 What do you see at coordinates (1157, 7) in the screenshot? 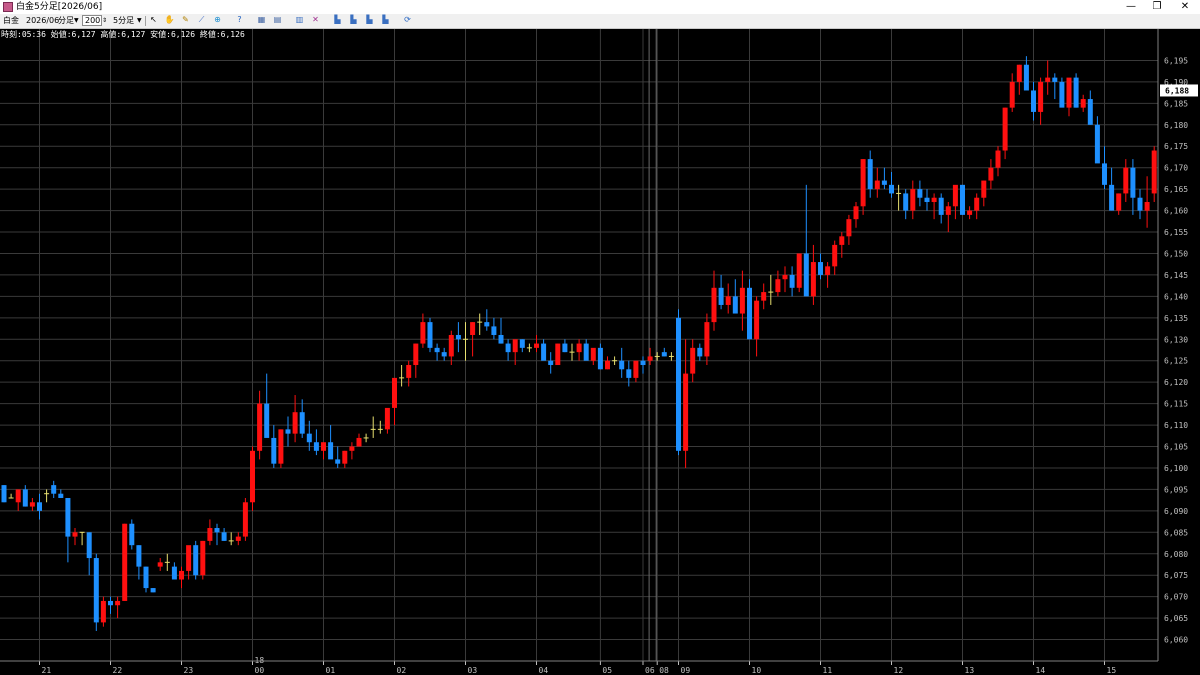
I see `restore-button: ❐` at bounding box center [1157, 7].